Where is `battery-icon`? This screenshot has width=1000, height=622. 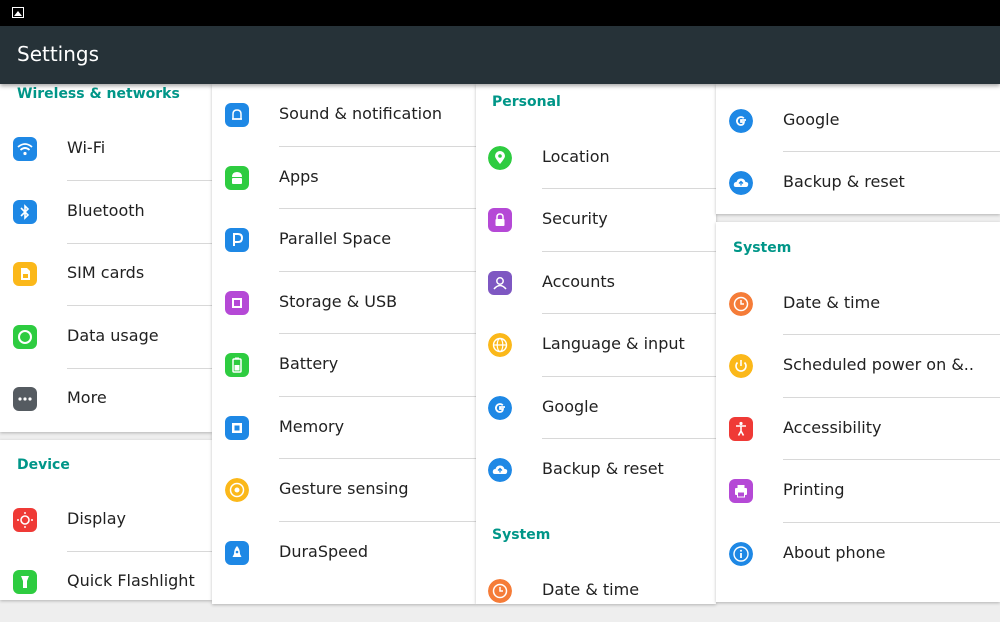 battery-icon is located at coordinates (237, 365).